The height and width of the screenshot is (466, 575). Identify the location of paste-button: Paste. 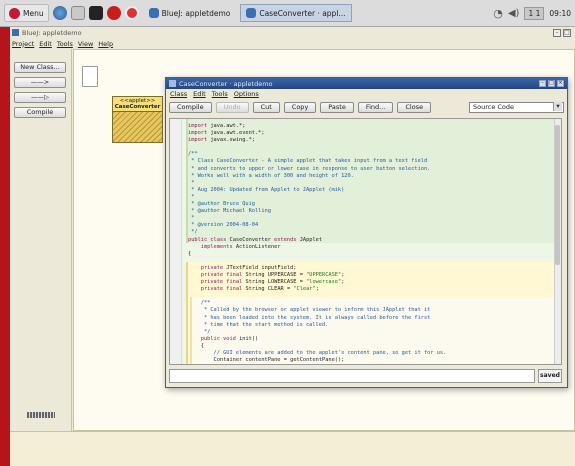
(337, 107).